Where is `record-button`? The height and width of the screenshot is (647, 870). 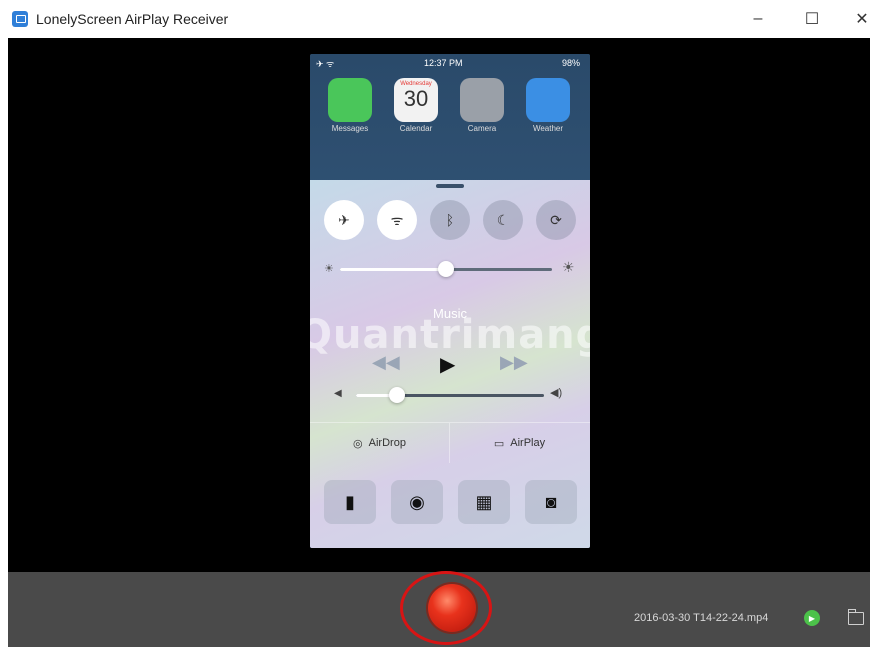 record-button is located at coordinates (452, 608).